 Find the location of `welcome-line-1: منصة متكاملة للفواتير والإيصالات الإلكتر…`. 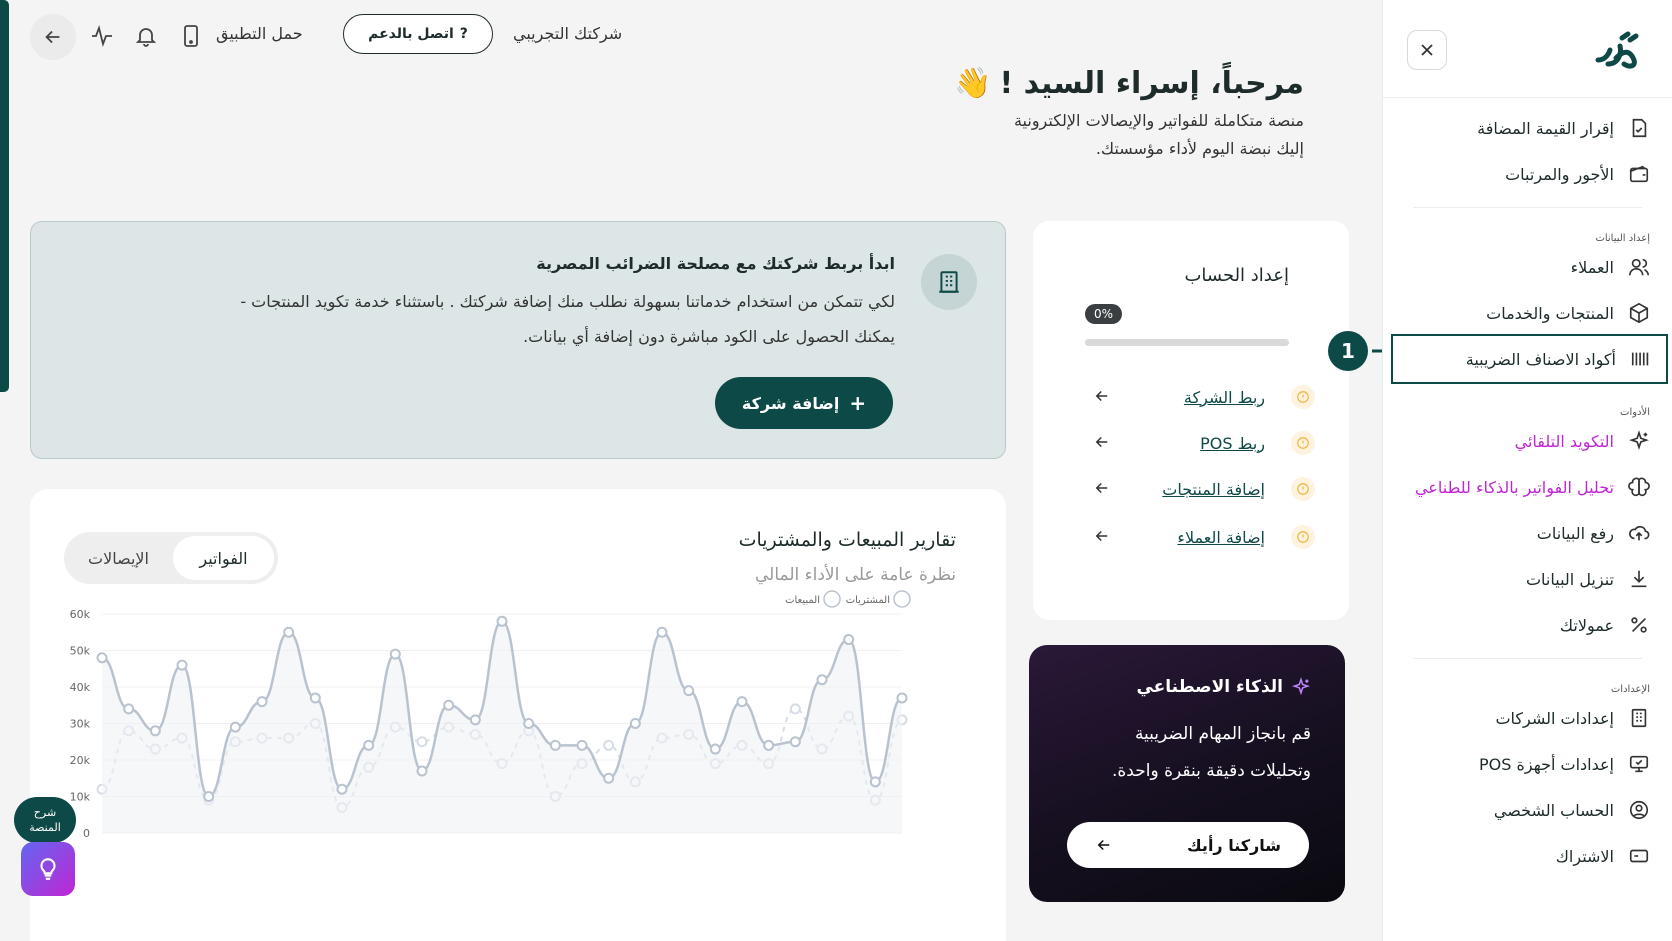

welcome-line-1: منصة متكاملة للفواتير والإيصالات الإلكتر… is located at coordinates (1158, 120).